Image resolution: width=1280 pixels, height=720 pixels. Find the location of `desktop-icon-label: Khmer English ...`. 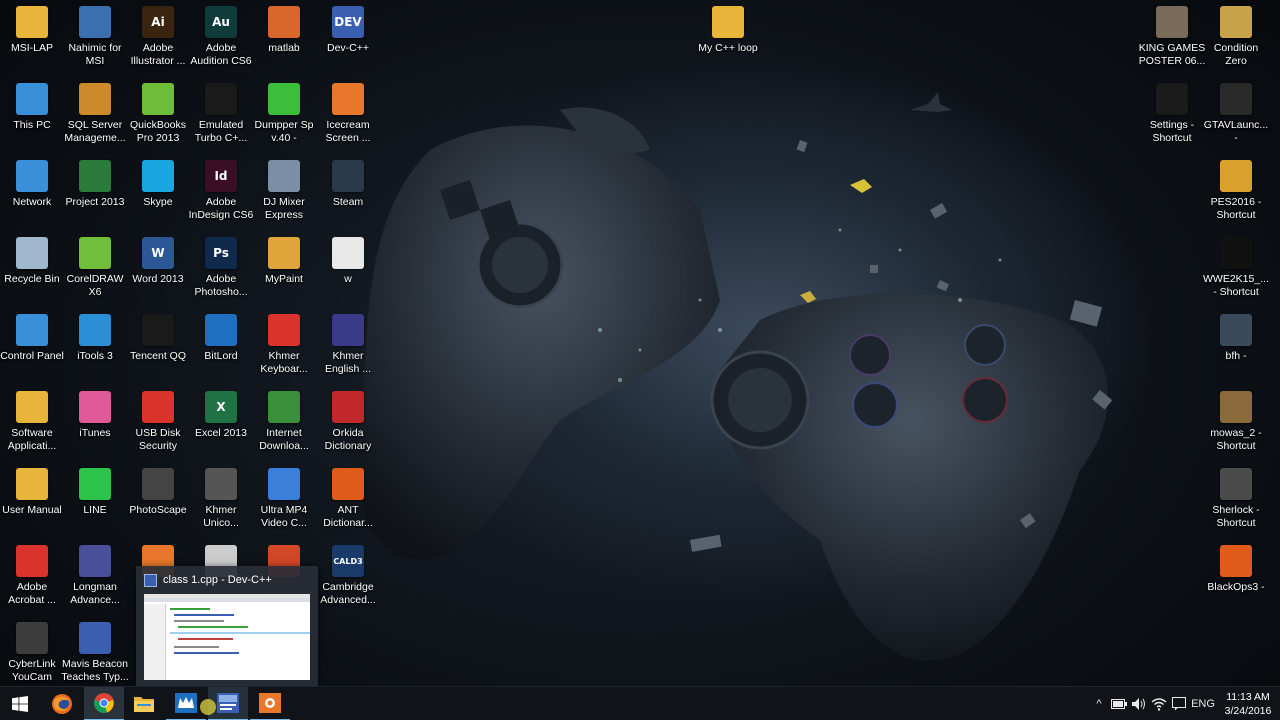

desktop-icon-label: Khmer English ... is located at coordinates (348, 362).